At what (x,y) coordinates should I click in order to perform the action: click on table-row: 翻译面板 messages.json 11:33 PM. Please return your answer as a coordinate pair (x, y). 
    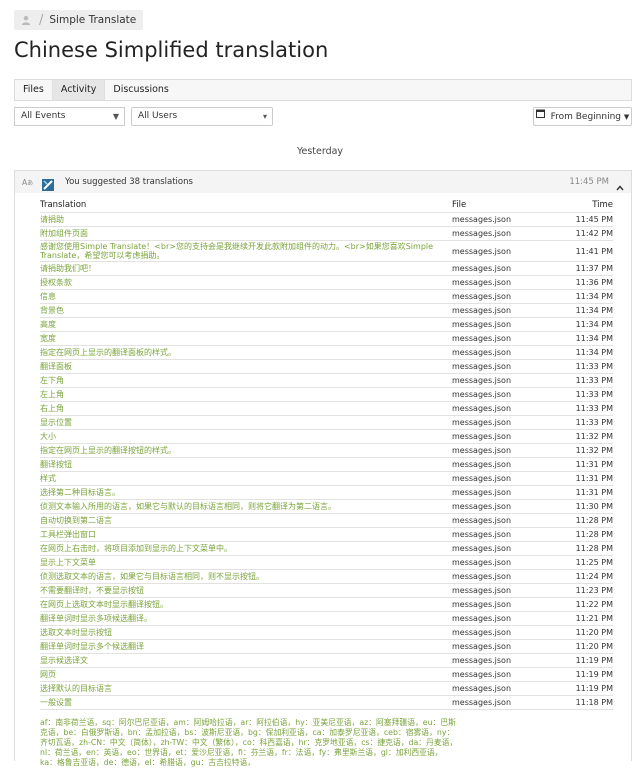
    Looking at the image, I should click on (326, 366).